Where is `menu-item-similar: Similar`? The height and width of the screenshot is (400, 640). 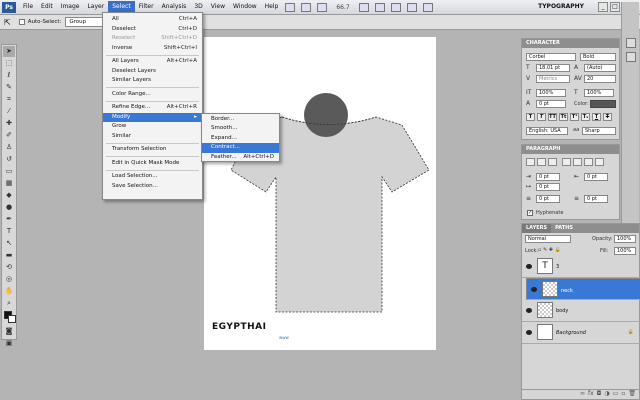
menu-item-similar: Similar is located at coordinates (152, 137).